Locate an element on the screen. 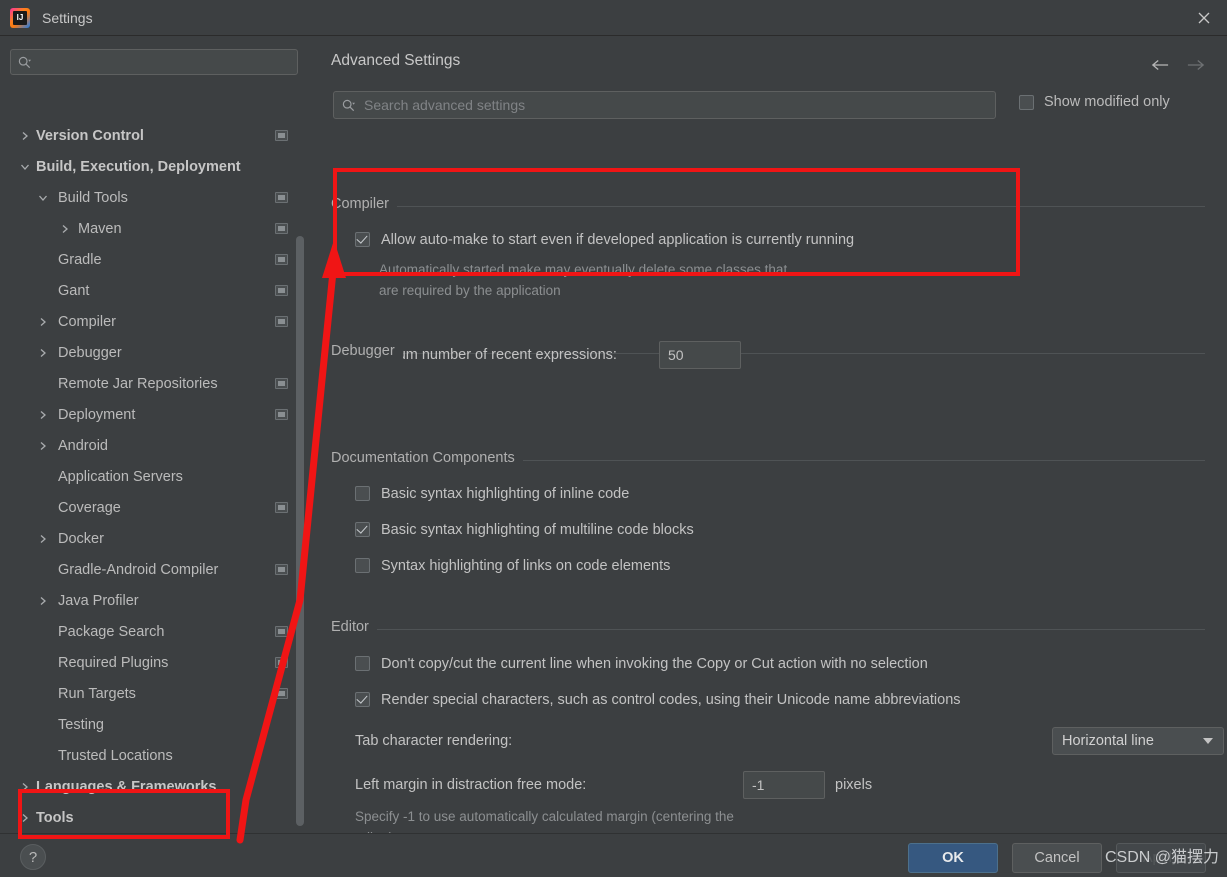  sidebar-scrollbar is located at coordinates (300, 531).